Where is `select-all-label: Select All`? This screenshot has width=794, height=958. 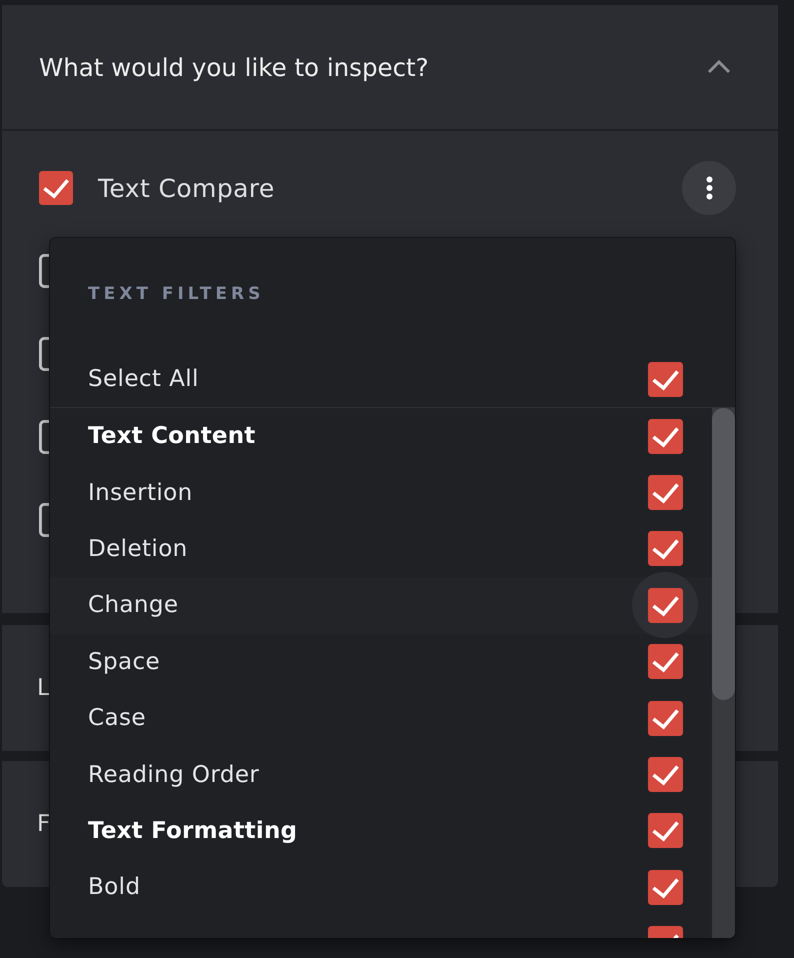
select-all-label: Select All is located at coordinates (143, 379).